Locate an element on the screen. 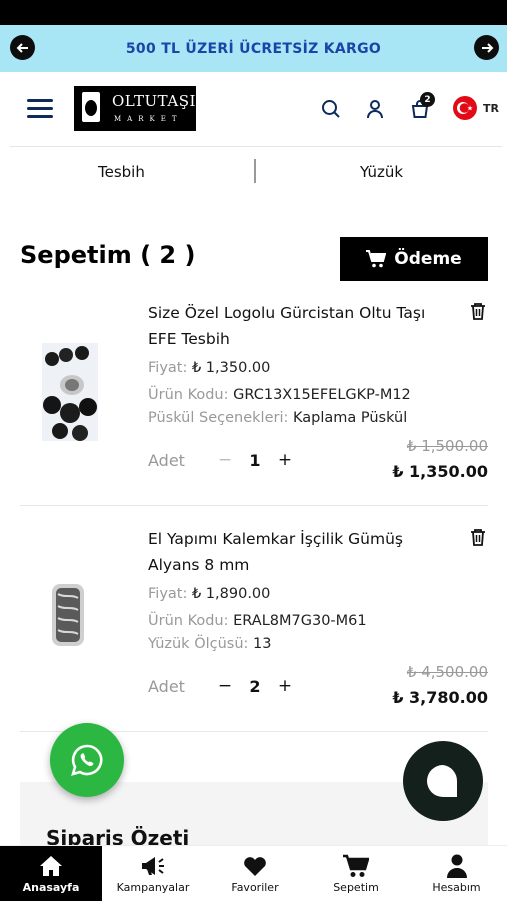 The image size is (507, 901). product-code: GRC13X15EFELGKP-M12 is located at coordinates (322, 395).